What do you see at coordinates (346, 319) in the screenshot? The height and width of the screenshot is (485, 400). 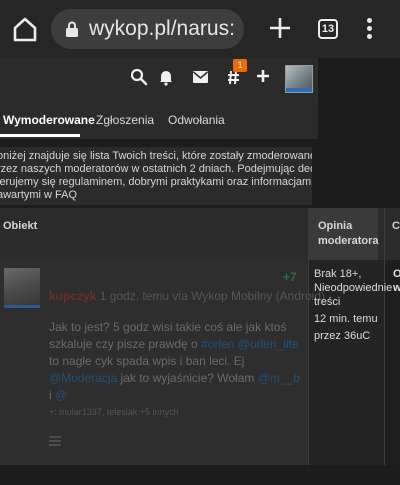 I see `opinion-time: 12 min. temu` at bounding box center [346, 319].